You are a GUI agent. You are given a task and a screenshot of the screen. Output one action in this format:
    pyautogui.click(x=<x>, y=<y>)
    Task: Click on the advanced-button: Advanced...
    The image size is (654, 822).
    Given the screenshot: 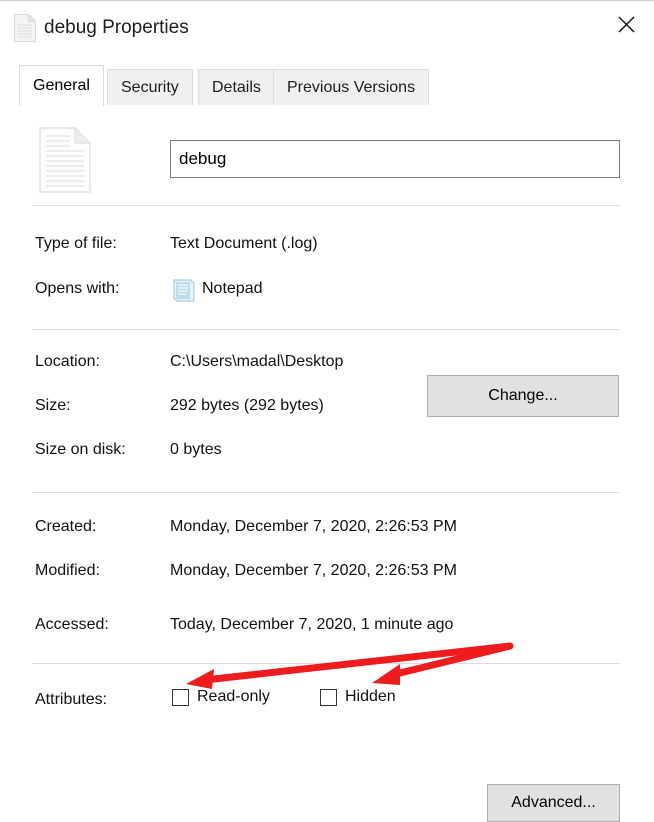 What is the action you would take?
    pyautogui.click(x=553, y=803)
    